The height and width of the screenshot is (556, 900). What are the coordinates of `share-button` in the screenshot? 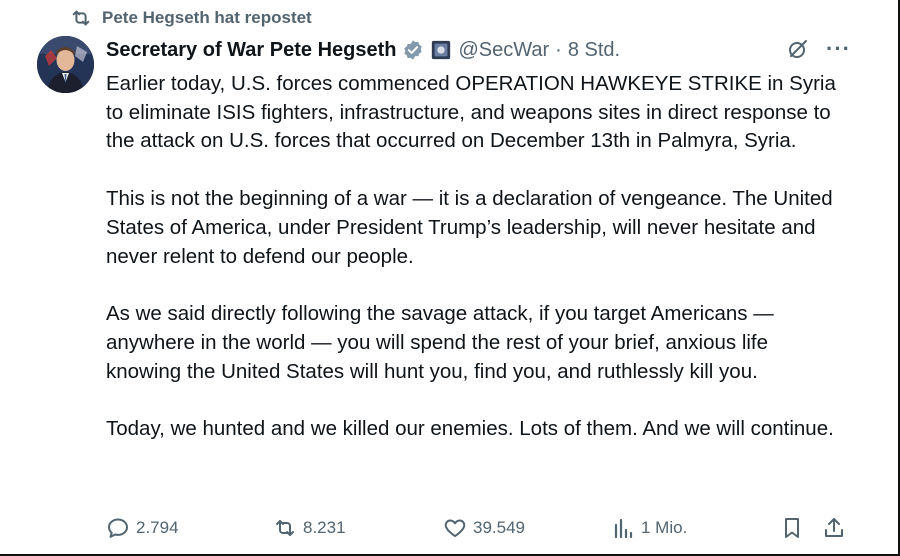 It's located at (834, 528).